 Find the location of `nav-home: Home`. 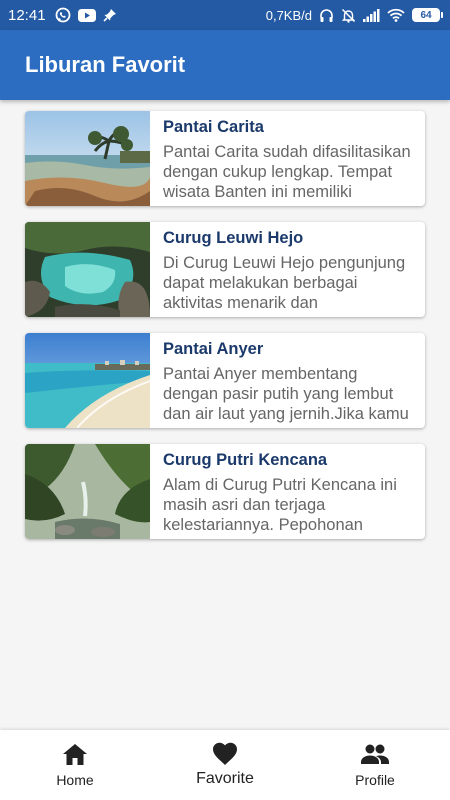

nav-home: Home is located at coordinates (75, 765).